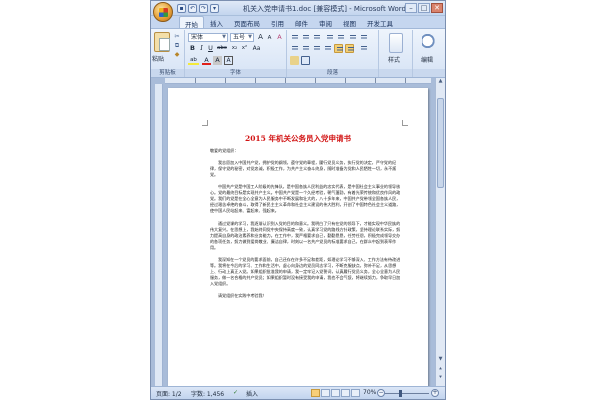 The image size is (600, 400). I want to click on maximize-button: □, so click(424, 8).